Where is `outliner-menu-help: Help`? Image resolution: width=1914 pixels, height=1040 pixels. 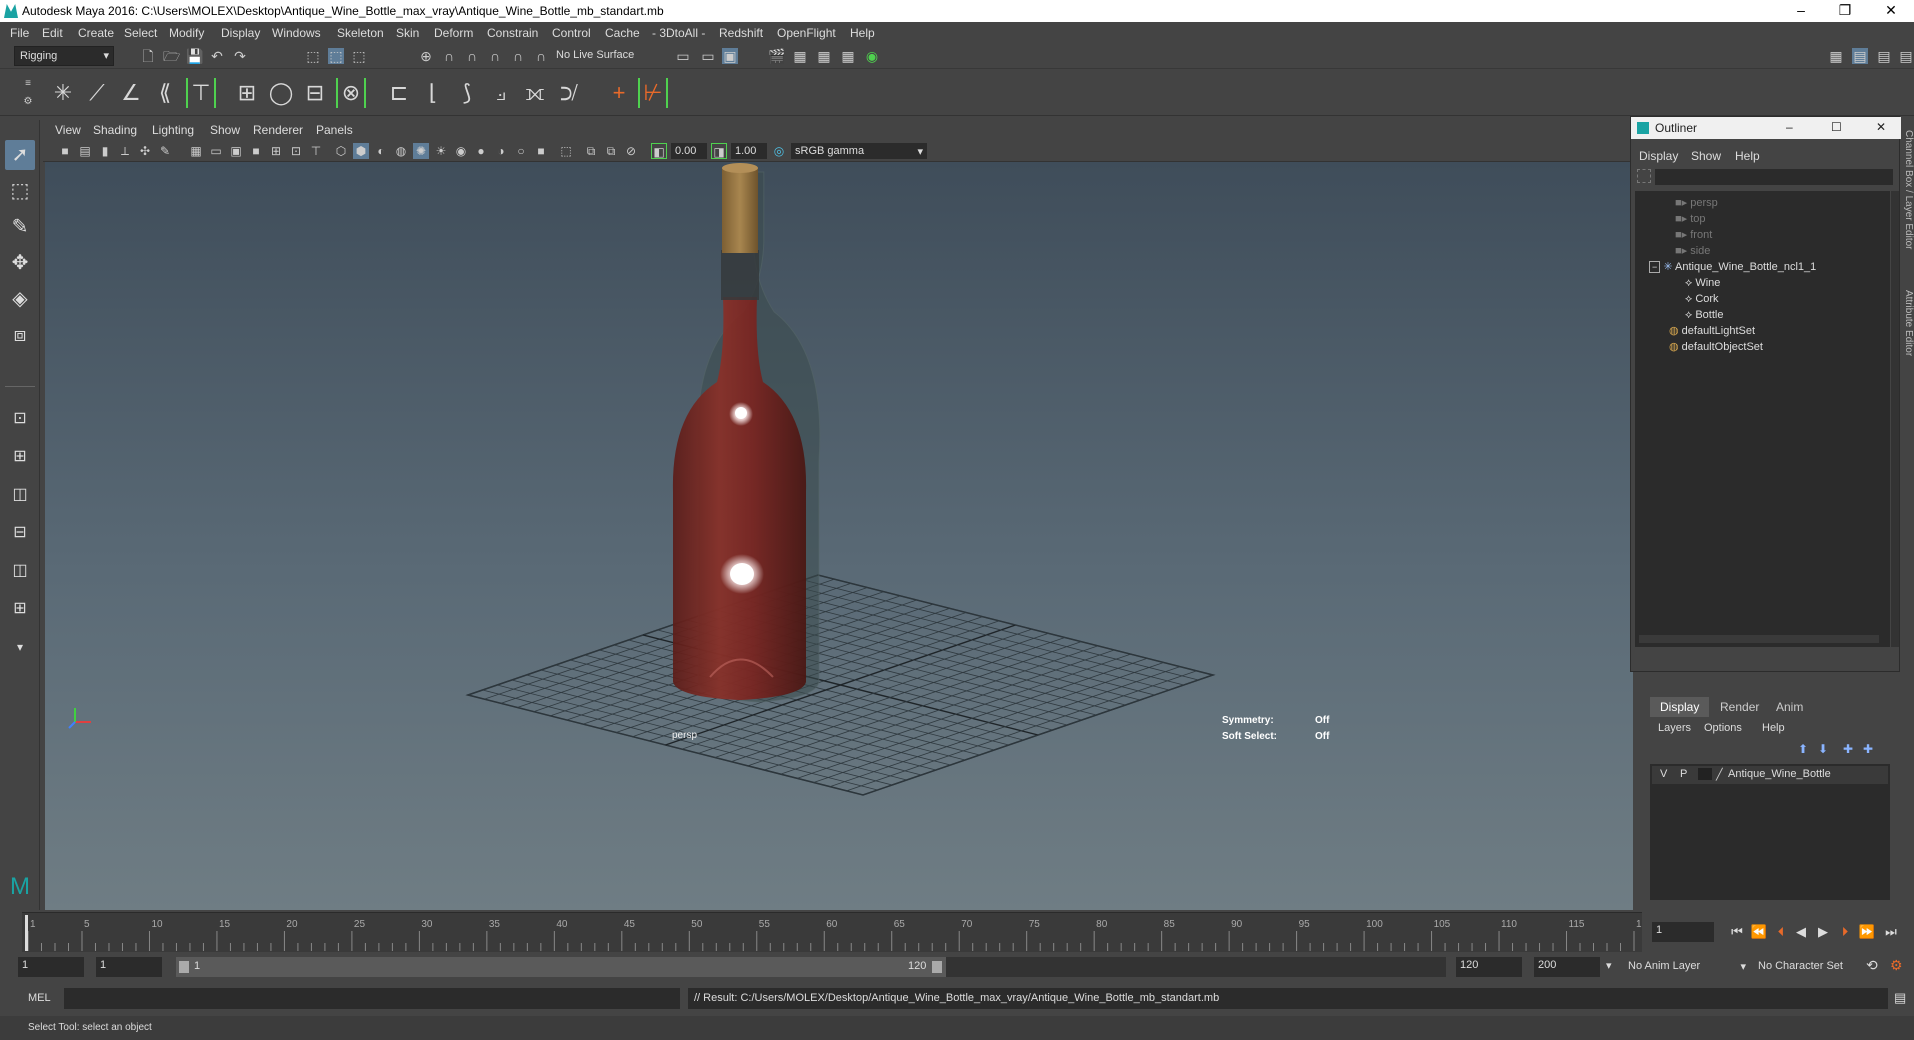 outliner-menu-help: Help is located at coordinates (1747, 156).